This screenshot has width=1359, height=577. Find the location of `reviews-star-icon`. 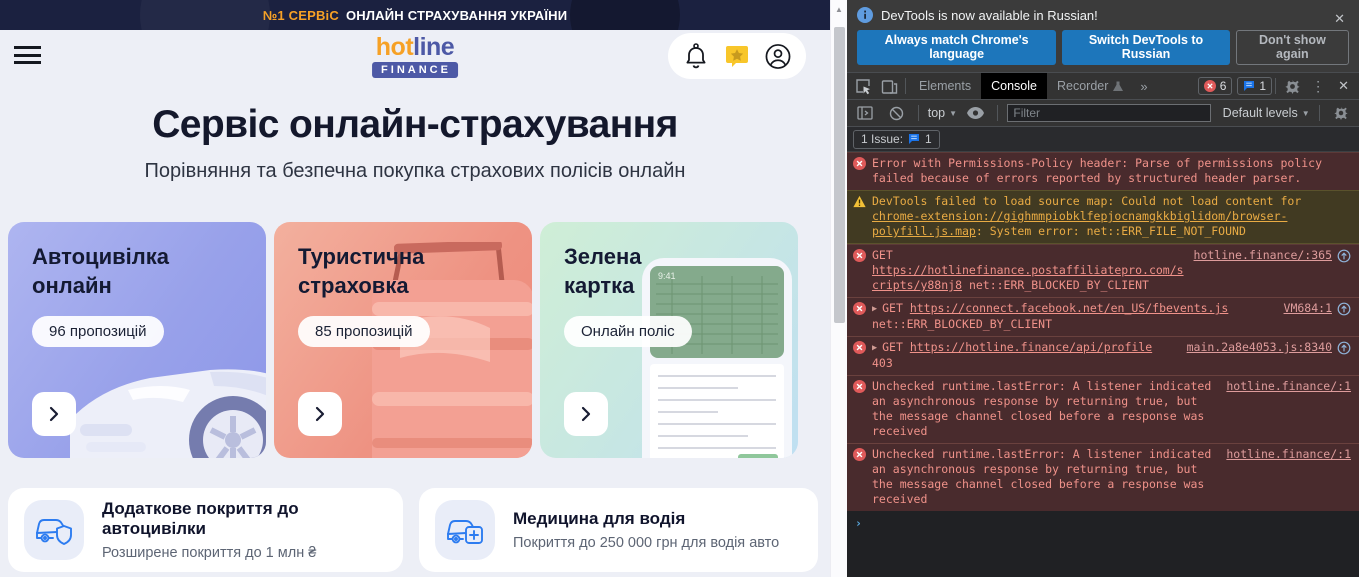

reviews-star-icon is located at coordinates (737, 56).